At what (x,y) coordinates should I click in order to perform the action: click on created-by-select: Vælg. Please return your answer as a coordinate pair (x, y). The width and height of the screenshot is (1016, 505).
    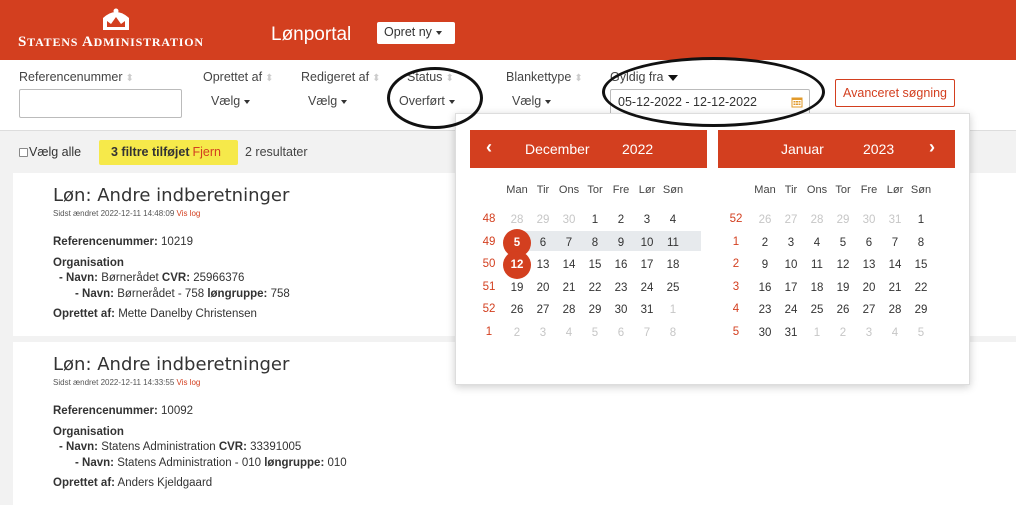
    Looking at the image, I should click on (231, 101).